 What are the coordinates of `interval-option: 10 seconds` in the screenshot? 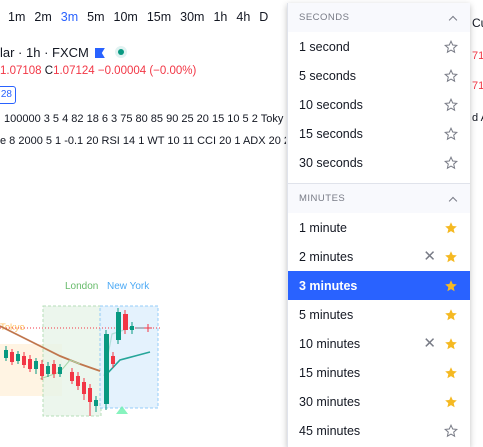 It's located at (379, 104).